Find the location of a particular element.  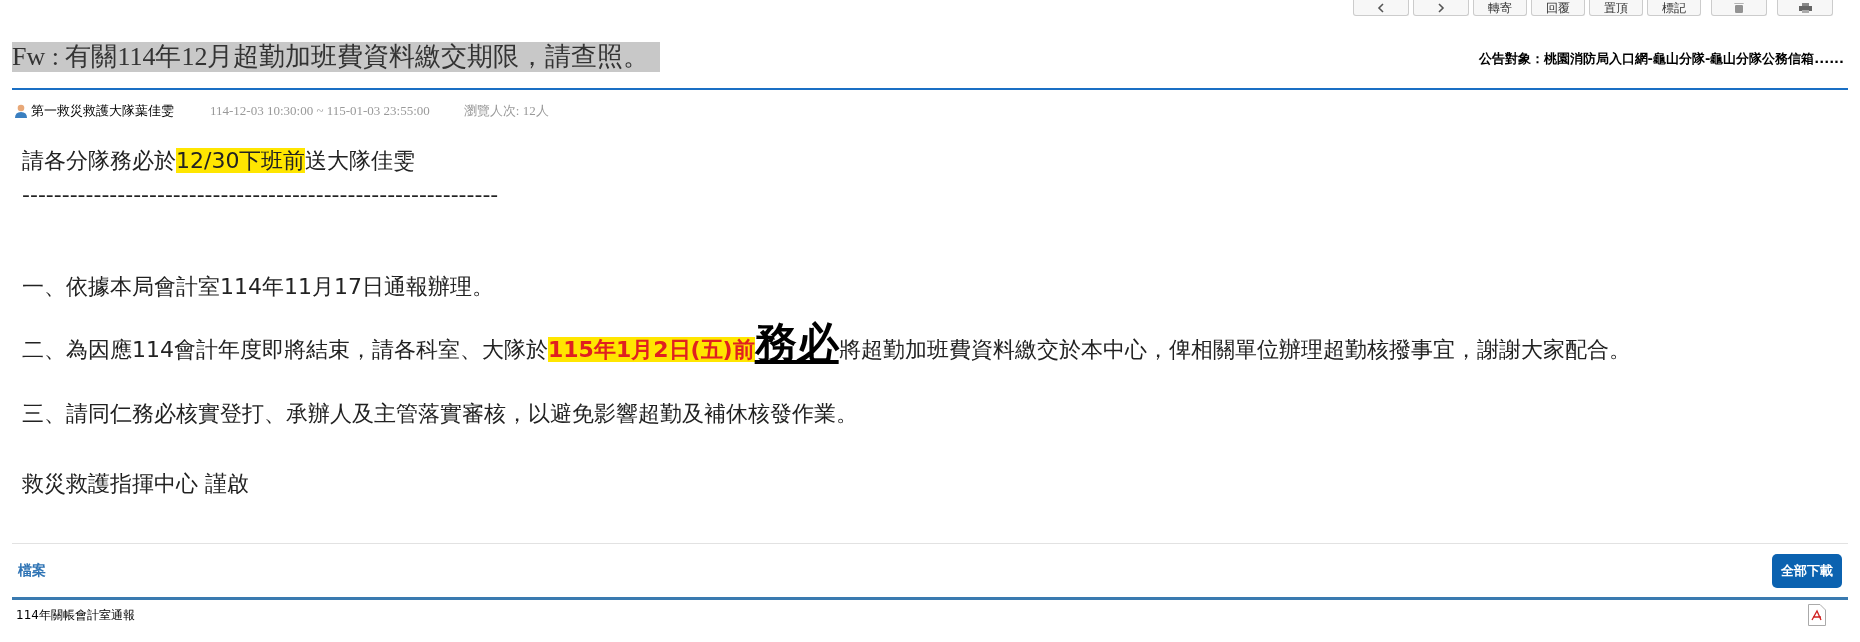

file-link: 114年關帳會計室通報 is located at coordinates (75, 615).